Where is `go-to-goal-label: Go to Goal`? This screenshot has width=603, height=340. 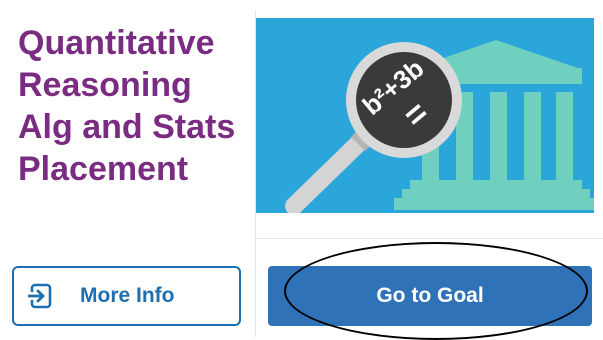
go-to-goal-label: Go to Goal is located at coordinates (430, 295).